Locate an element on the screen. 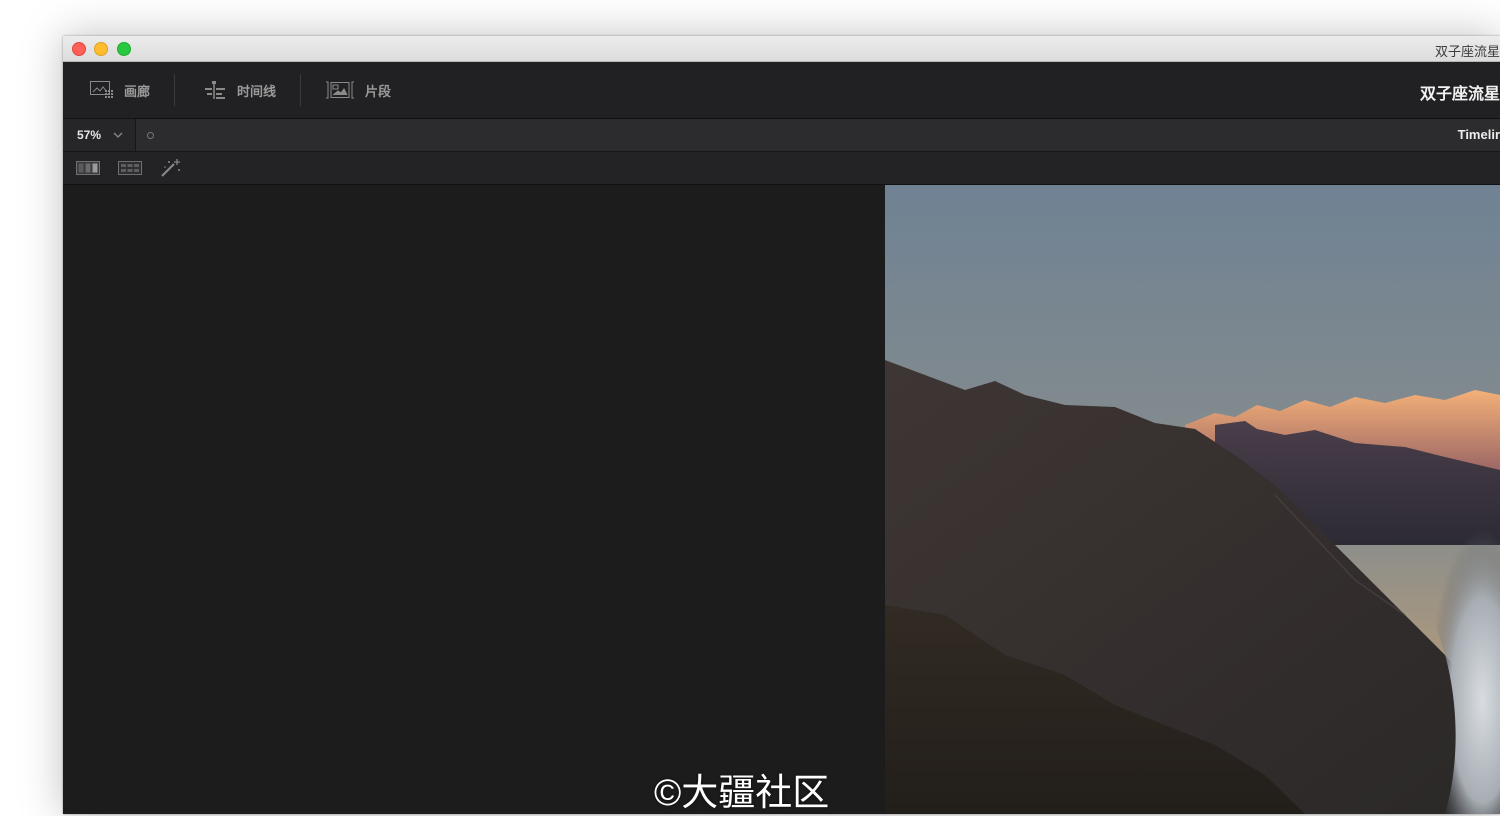  gallery-label: 画廊 is located at coordinates (137, 91).